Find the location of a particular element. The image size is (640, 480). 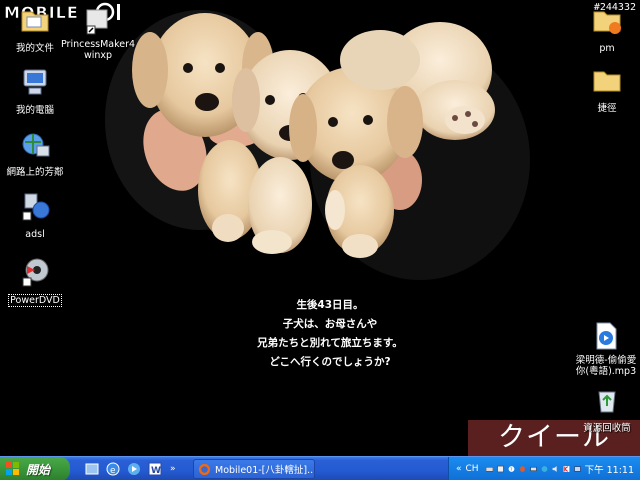

computer-icon is located at coordinates (35, 82).